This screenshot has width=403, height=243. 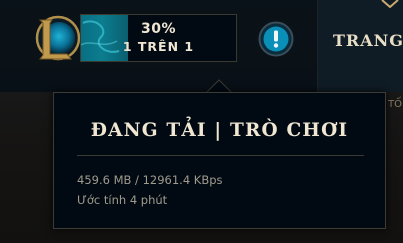 What do you see at coordinates (158, 29) in the screenshot?
I see `progress-percent: 30%` at bounding box center [158, 29].